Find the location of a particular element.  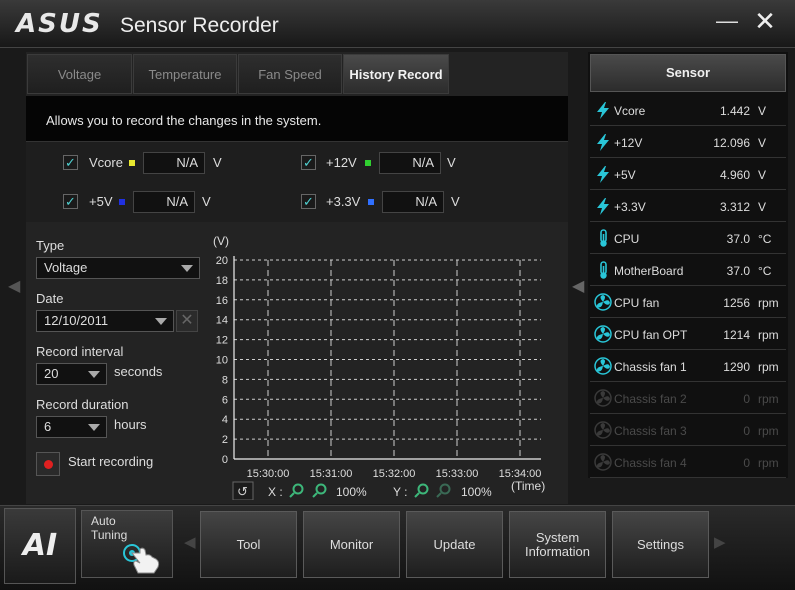

chart-axes is located at coordinates (387, 358).